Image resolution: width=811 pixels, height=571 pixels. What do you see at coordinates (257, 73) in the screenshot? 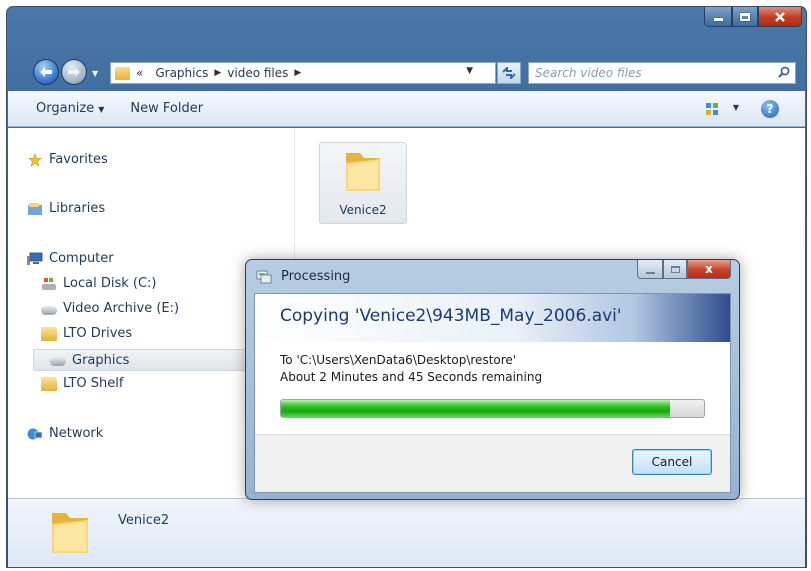
I see `breadcrumb-video-files: video files` at bounding box center [257, 73].